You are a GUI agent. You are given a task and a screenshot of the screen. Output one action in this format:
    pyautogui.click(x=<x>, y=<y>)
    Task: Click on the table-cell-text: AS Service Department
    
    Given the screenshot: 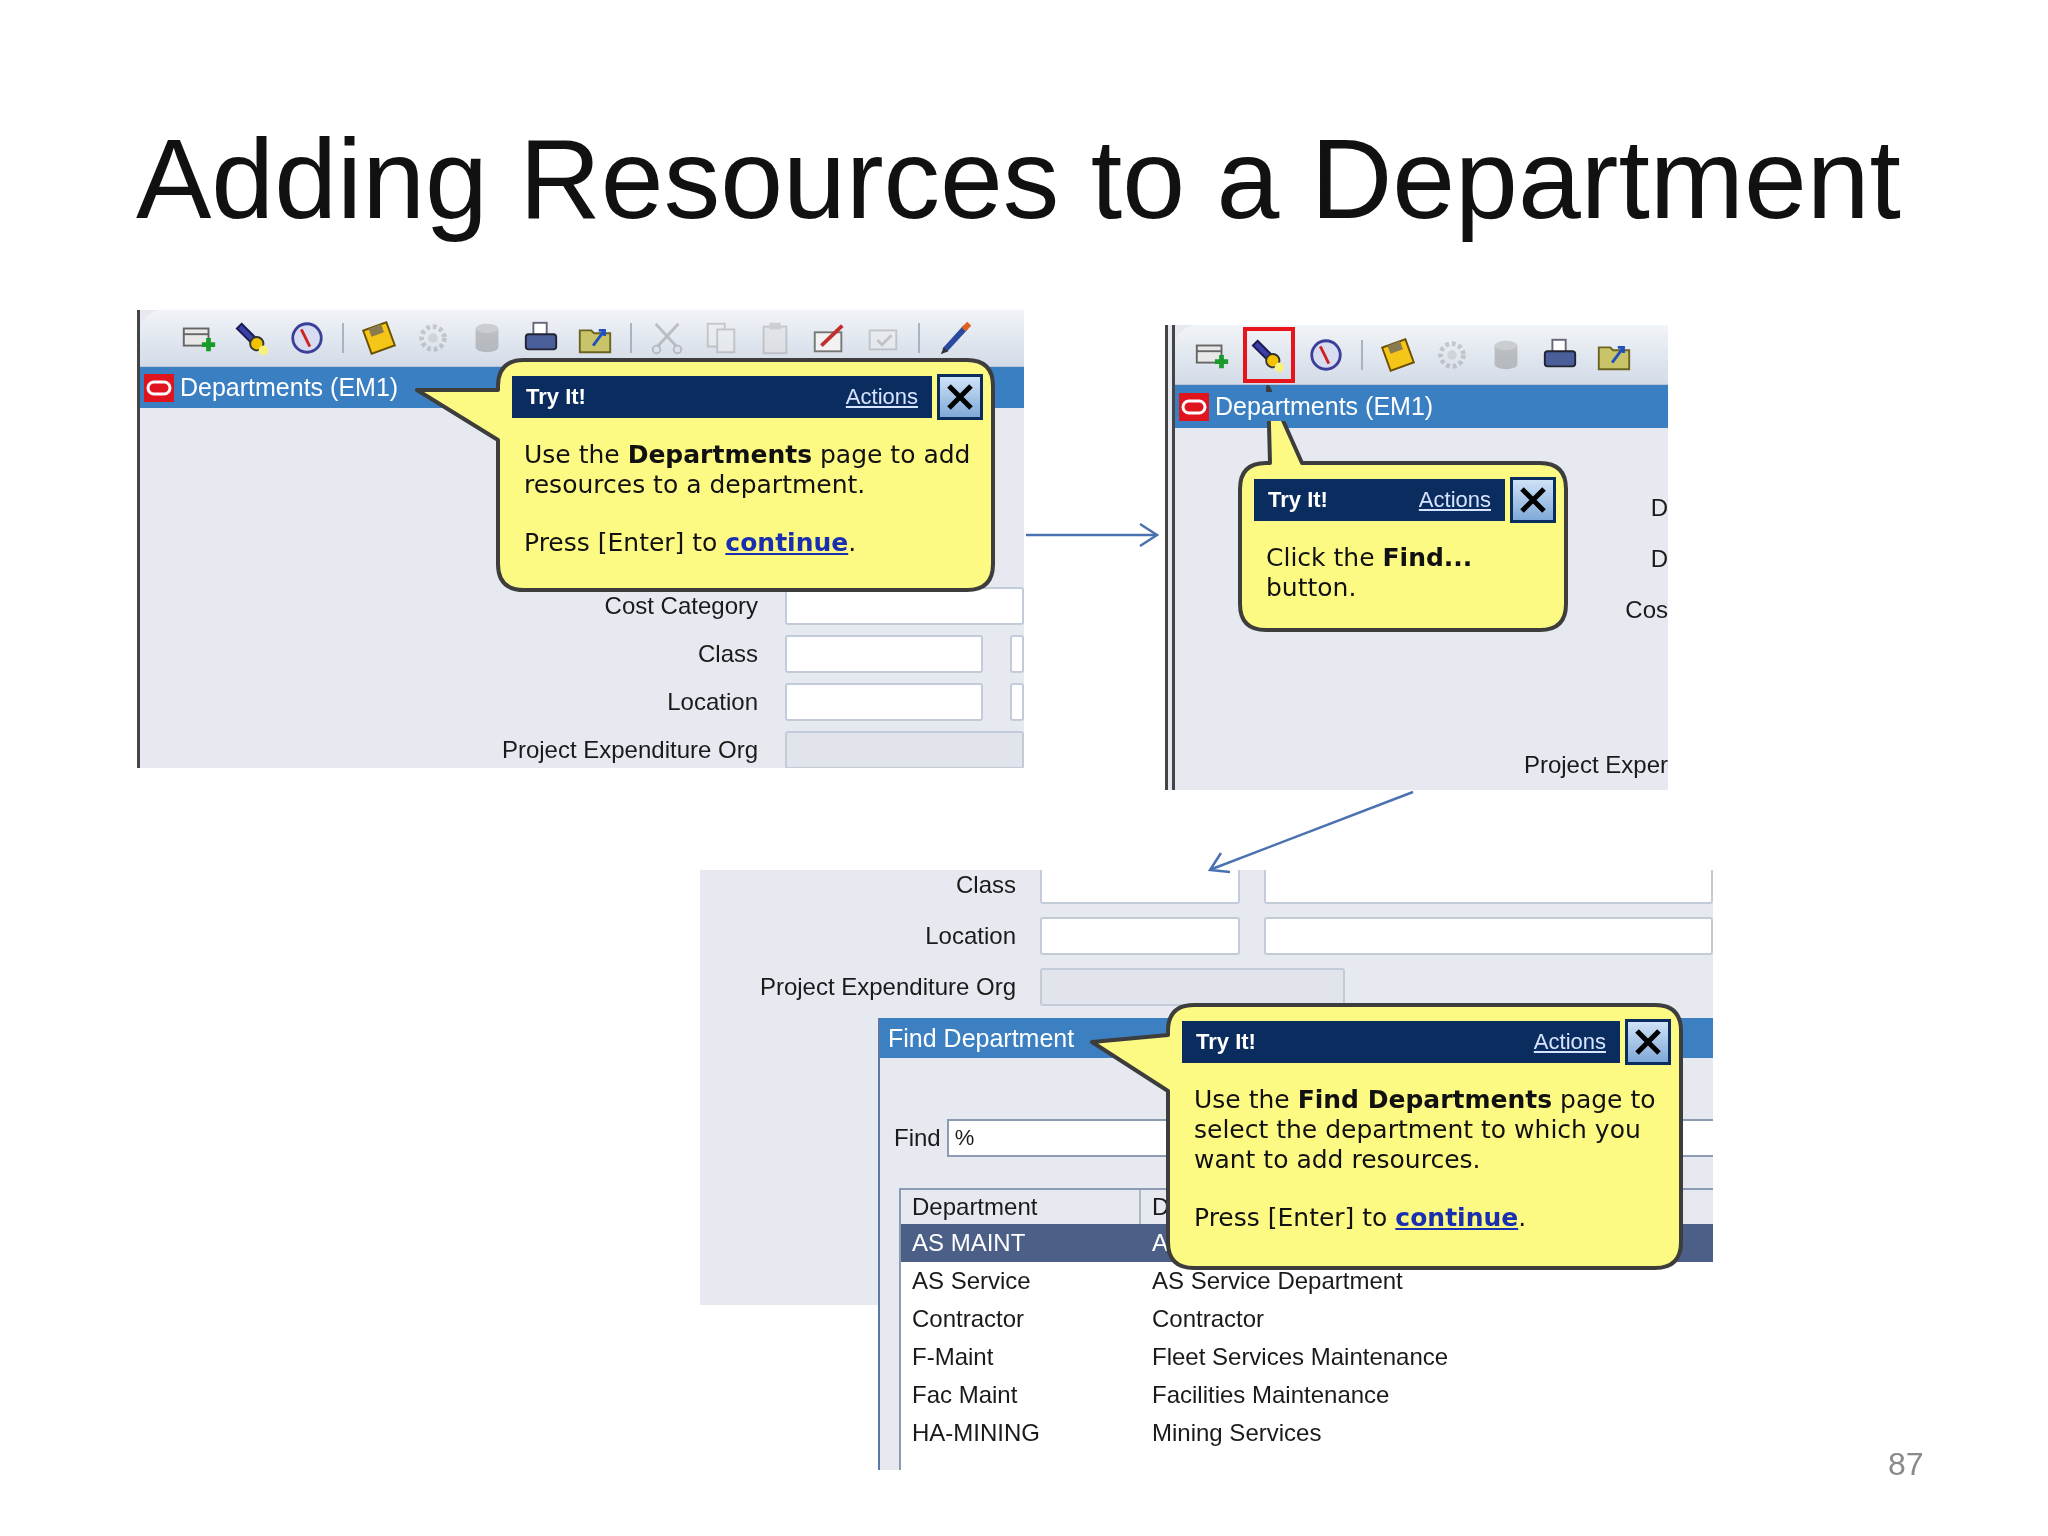 What is the action you would take?
    pyautogui.click(x=1277, y=1281)
    